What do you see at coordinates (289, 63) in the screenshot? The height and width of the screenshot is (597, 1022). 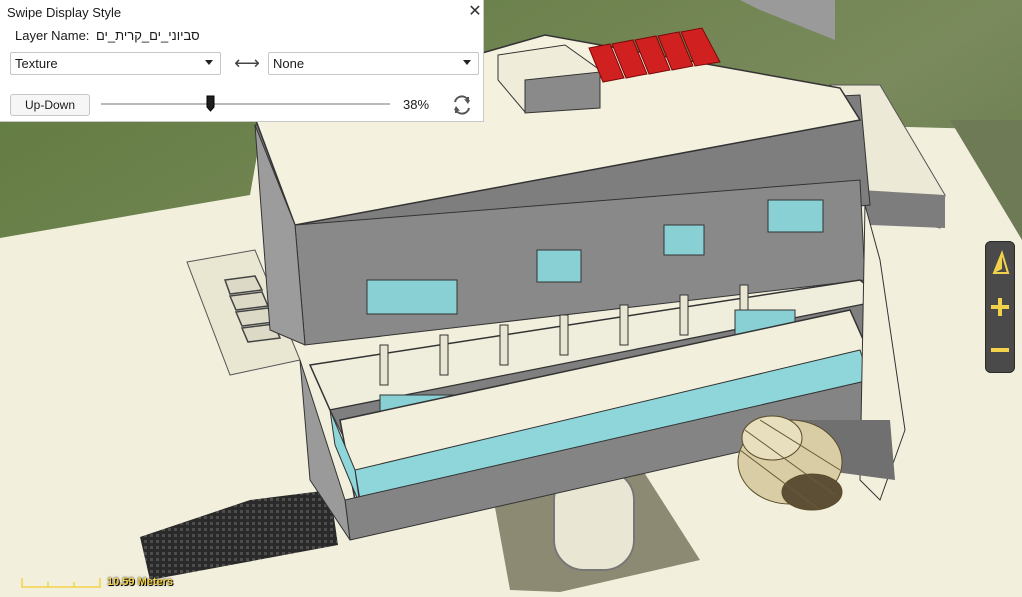 I see `right-layer-select-value: None` at bounding box center [289, 63].